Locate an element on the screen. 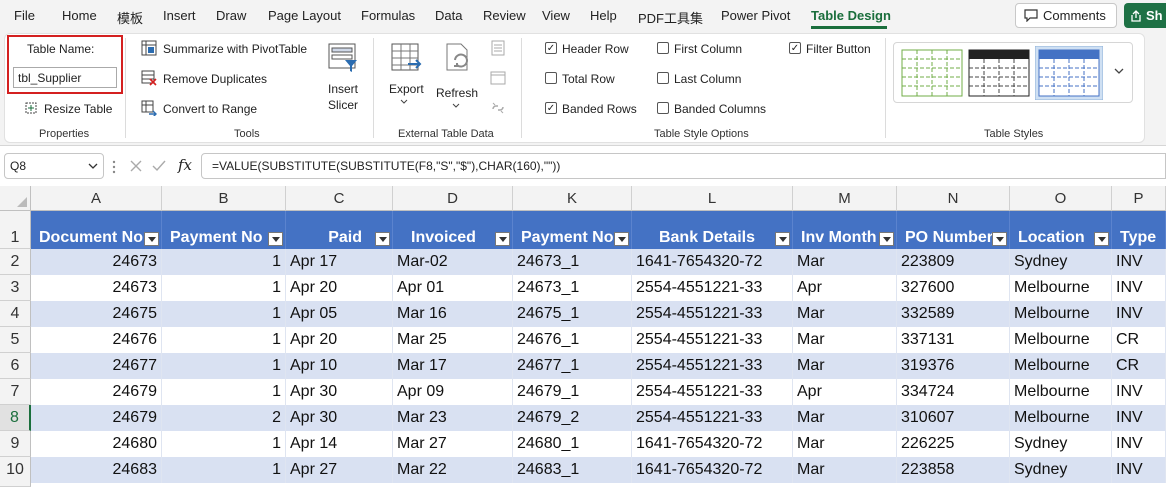 The height and width of the screenshot is (487, 1166). cancel-icon is located at coordinates (136, 166).